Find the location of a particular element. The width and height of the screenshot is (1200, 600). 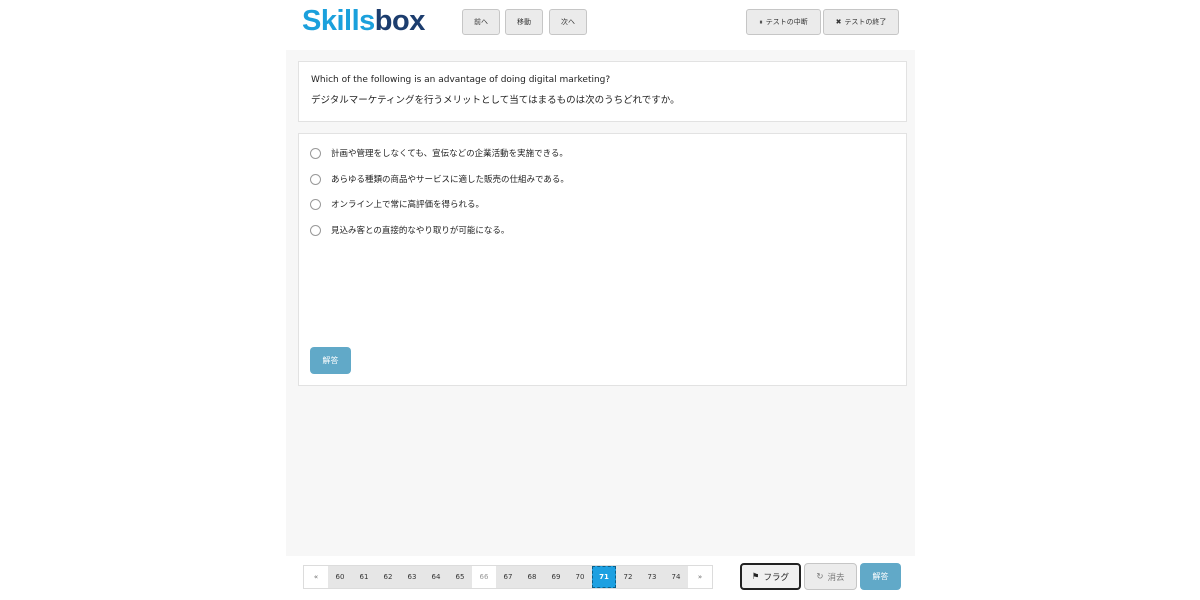

flag-button: ⚑ フラグ is located at coordinates (770, 576).